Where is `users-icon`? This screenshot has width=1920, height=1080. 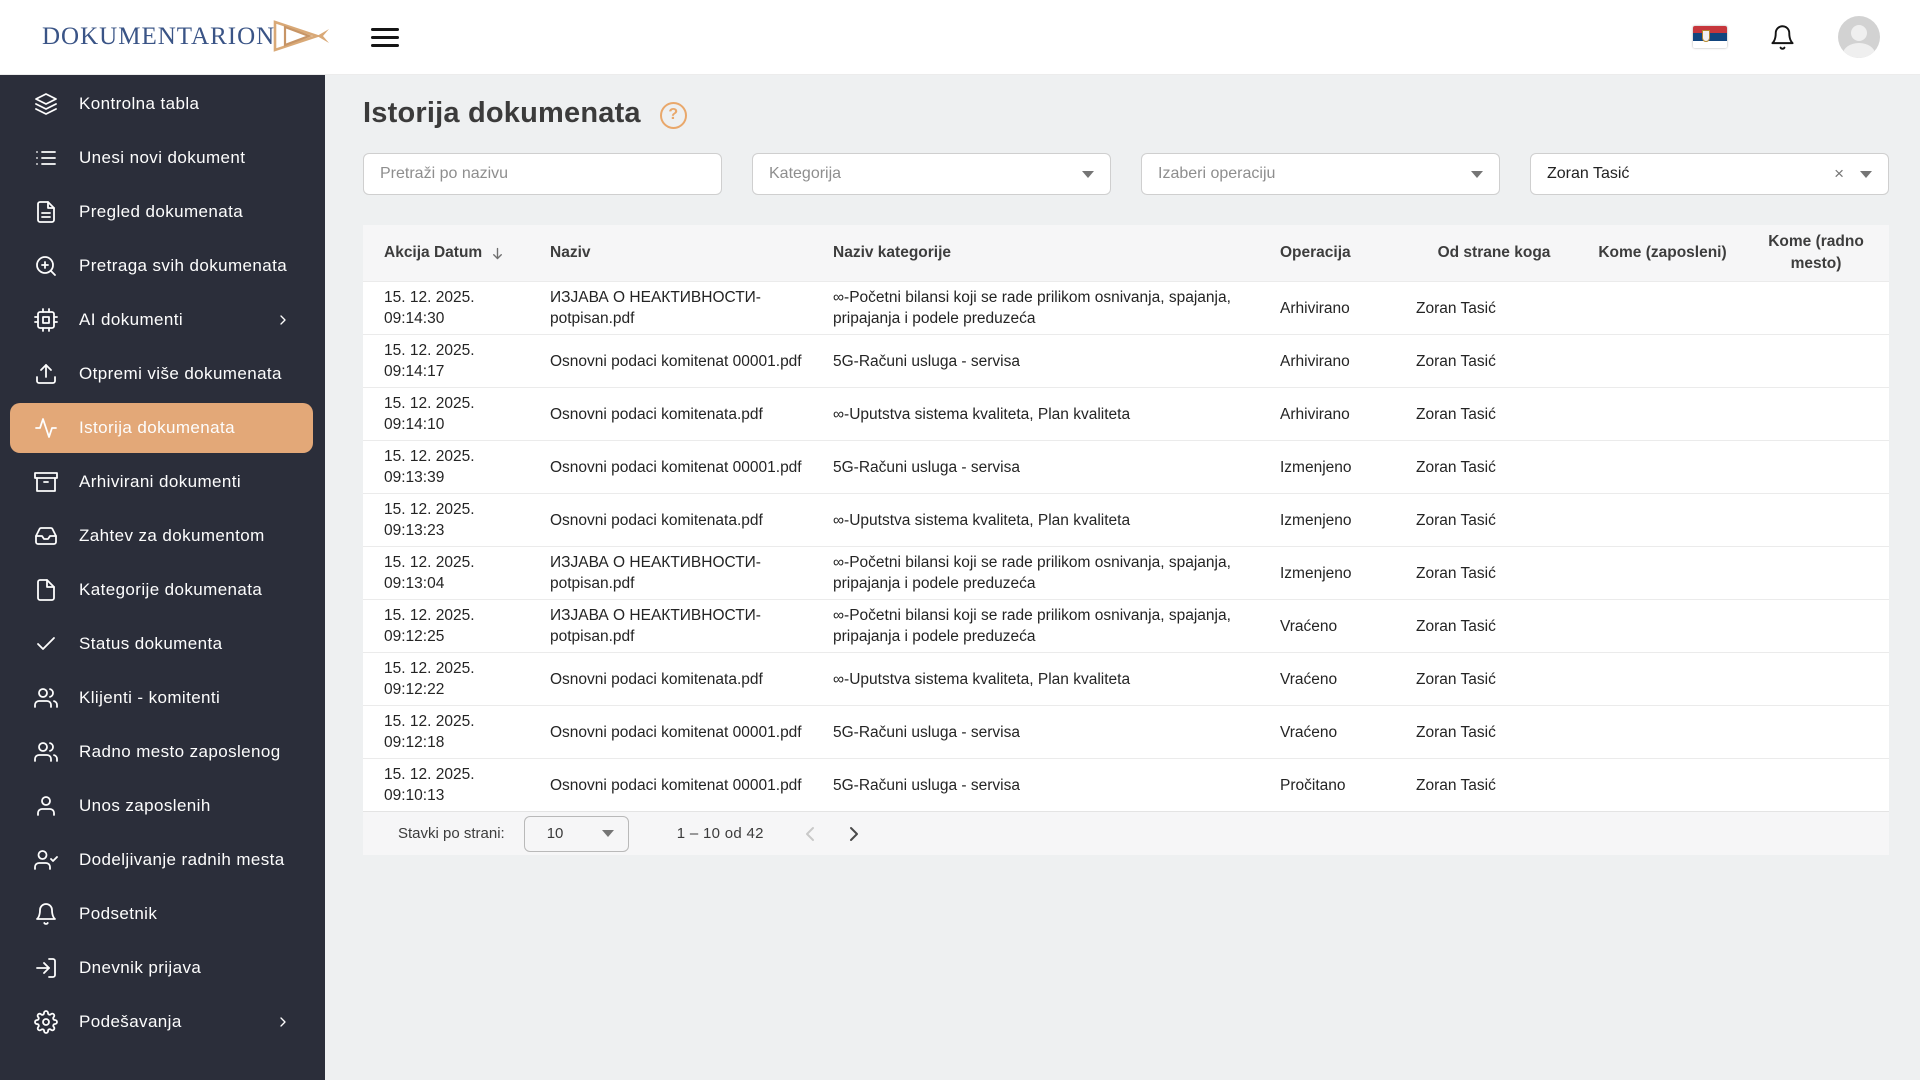 users-icon is located at coordinates (46, 698).